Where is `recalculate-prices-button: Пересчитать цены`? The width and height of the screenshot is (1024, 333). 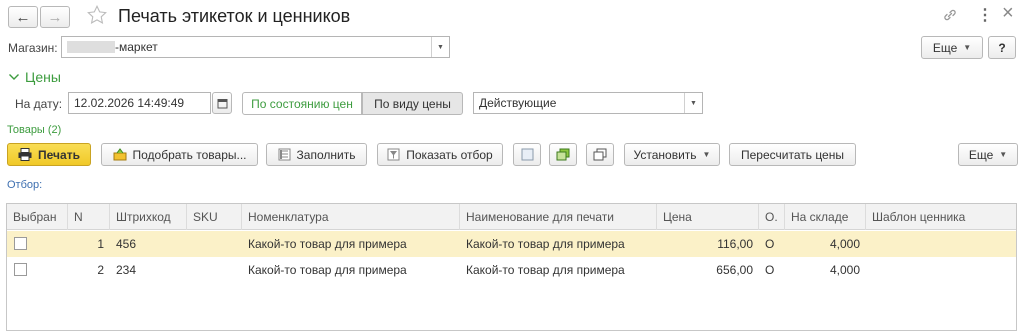
recalculate-prices-button: Пересчитать цены is located at coordinates (792, 154).